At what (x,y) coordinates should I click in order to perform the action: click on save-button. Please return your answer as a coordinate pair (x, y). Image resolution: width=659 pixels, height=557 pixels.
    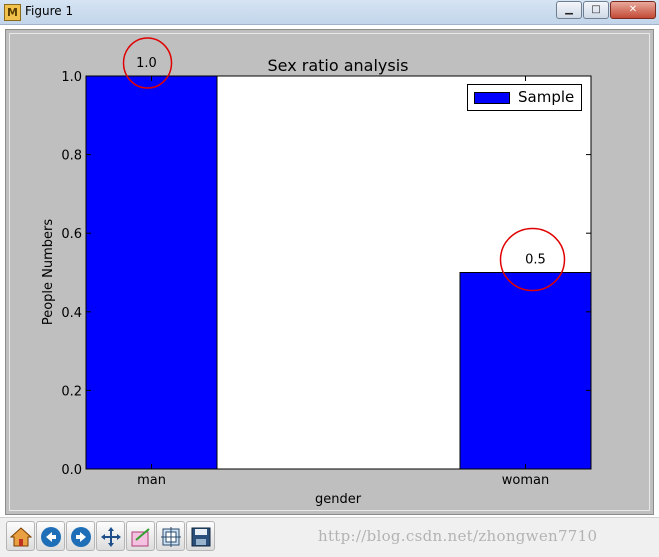
    Looking at the image, I should click on (200, 536).